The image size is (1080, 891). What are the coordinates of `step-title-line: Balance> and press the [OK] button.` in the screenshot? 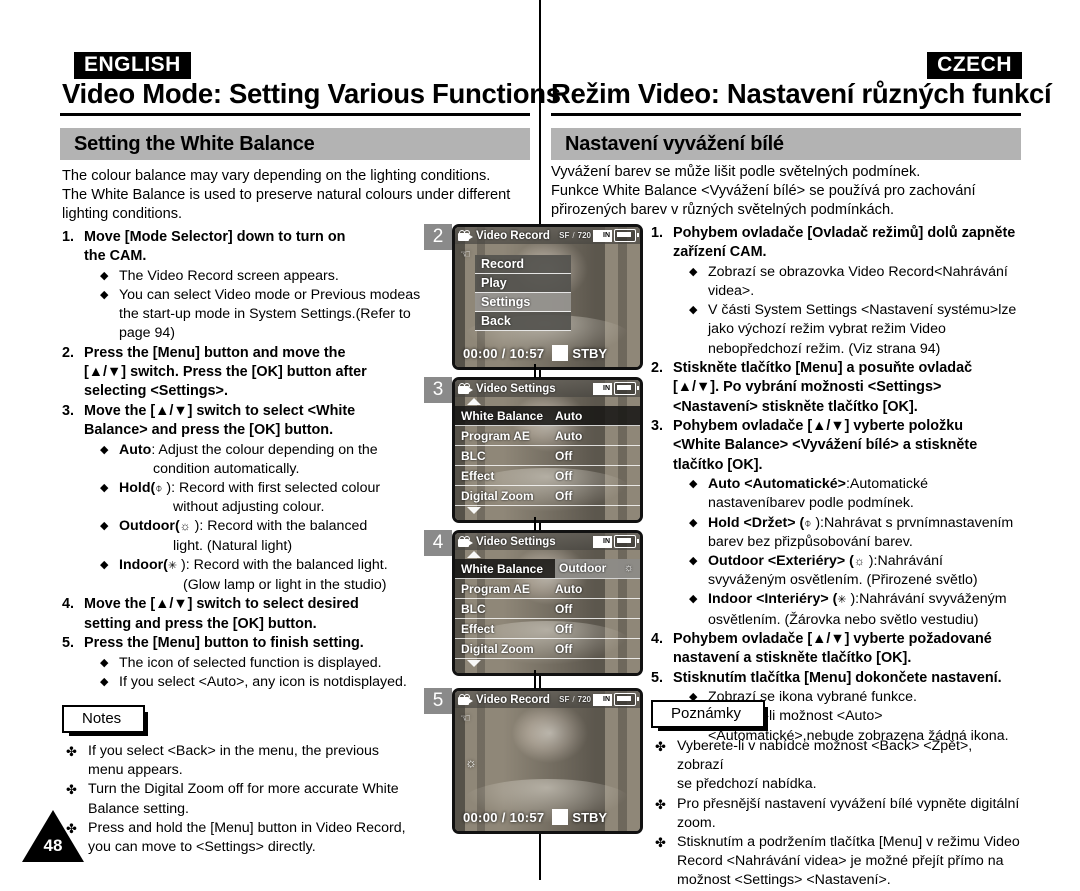 It's located at (209, 430).